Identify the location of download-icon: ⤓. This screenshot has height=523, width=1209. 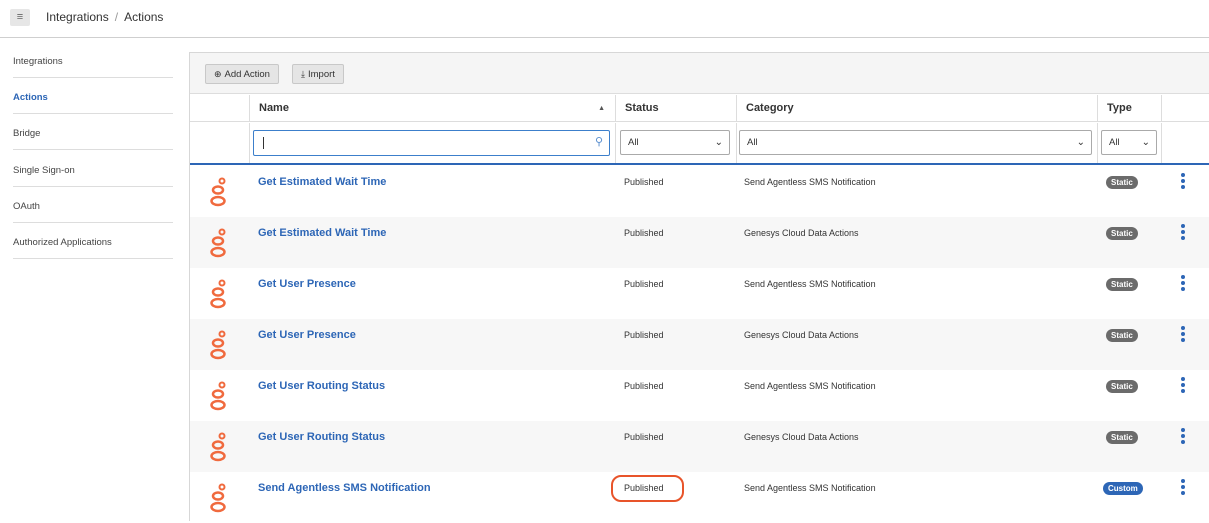
(303, 74).